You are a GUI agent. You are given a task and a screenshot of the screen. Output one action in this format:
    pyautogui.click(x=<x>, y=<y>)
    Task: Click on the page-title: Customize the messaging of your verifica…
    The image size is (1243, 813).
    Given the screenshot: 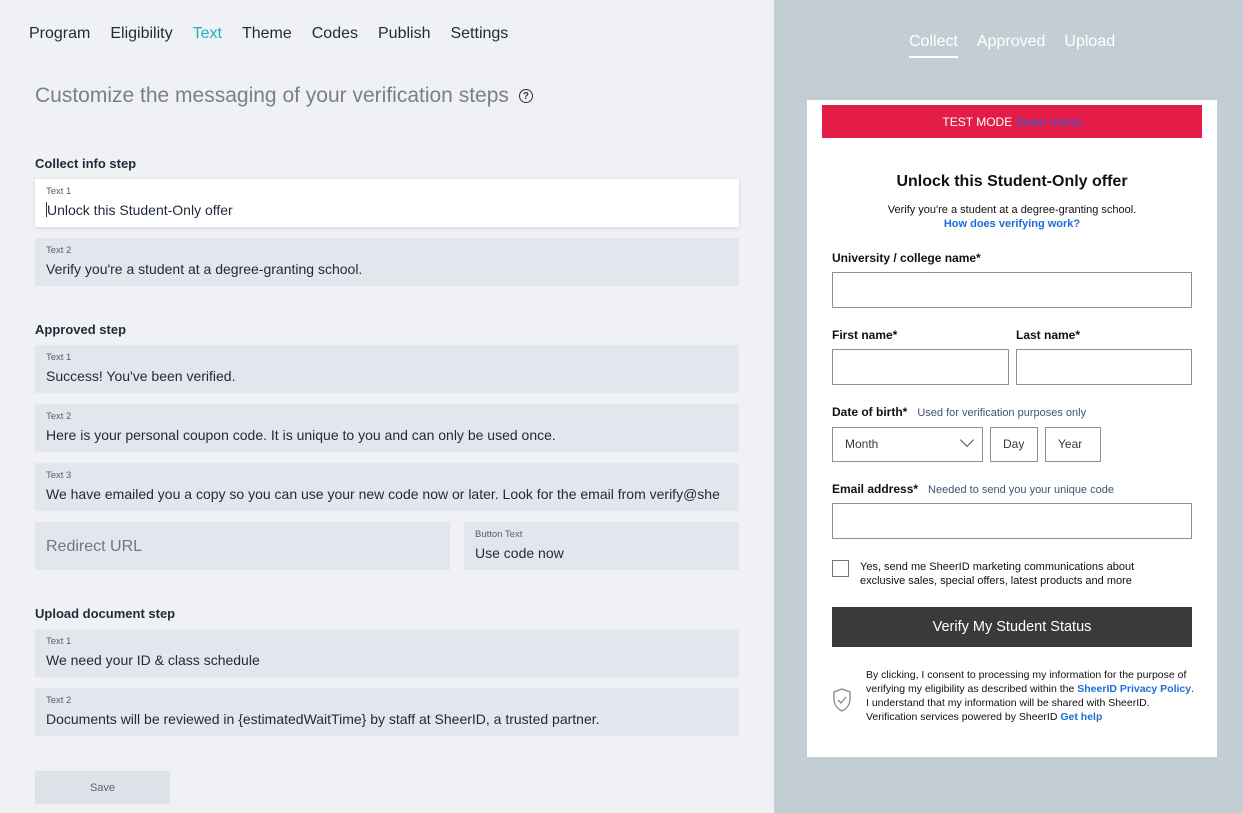 What is the action you would take?
    pyautogui.click(x=284, y=96)
    